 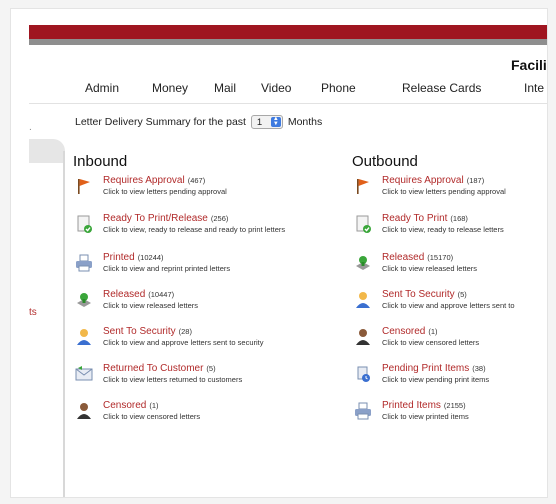 What do you see at coordinates (479, 368) in the screenshot?
I see `item-count: (38)` at bounding box center [479, 368].